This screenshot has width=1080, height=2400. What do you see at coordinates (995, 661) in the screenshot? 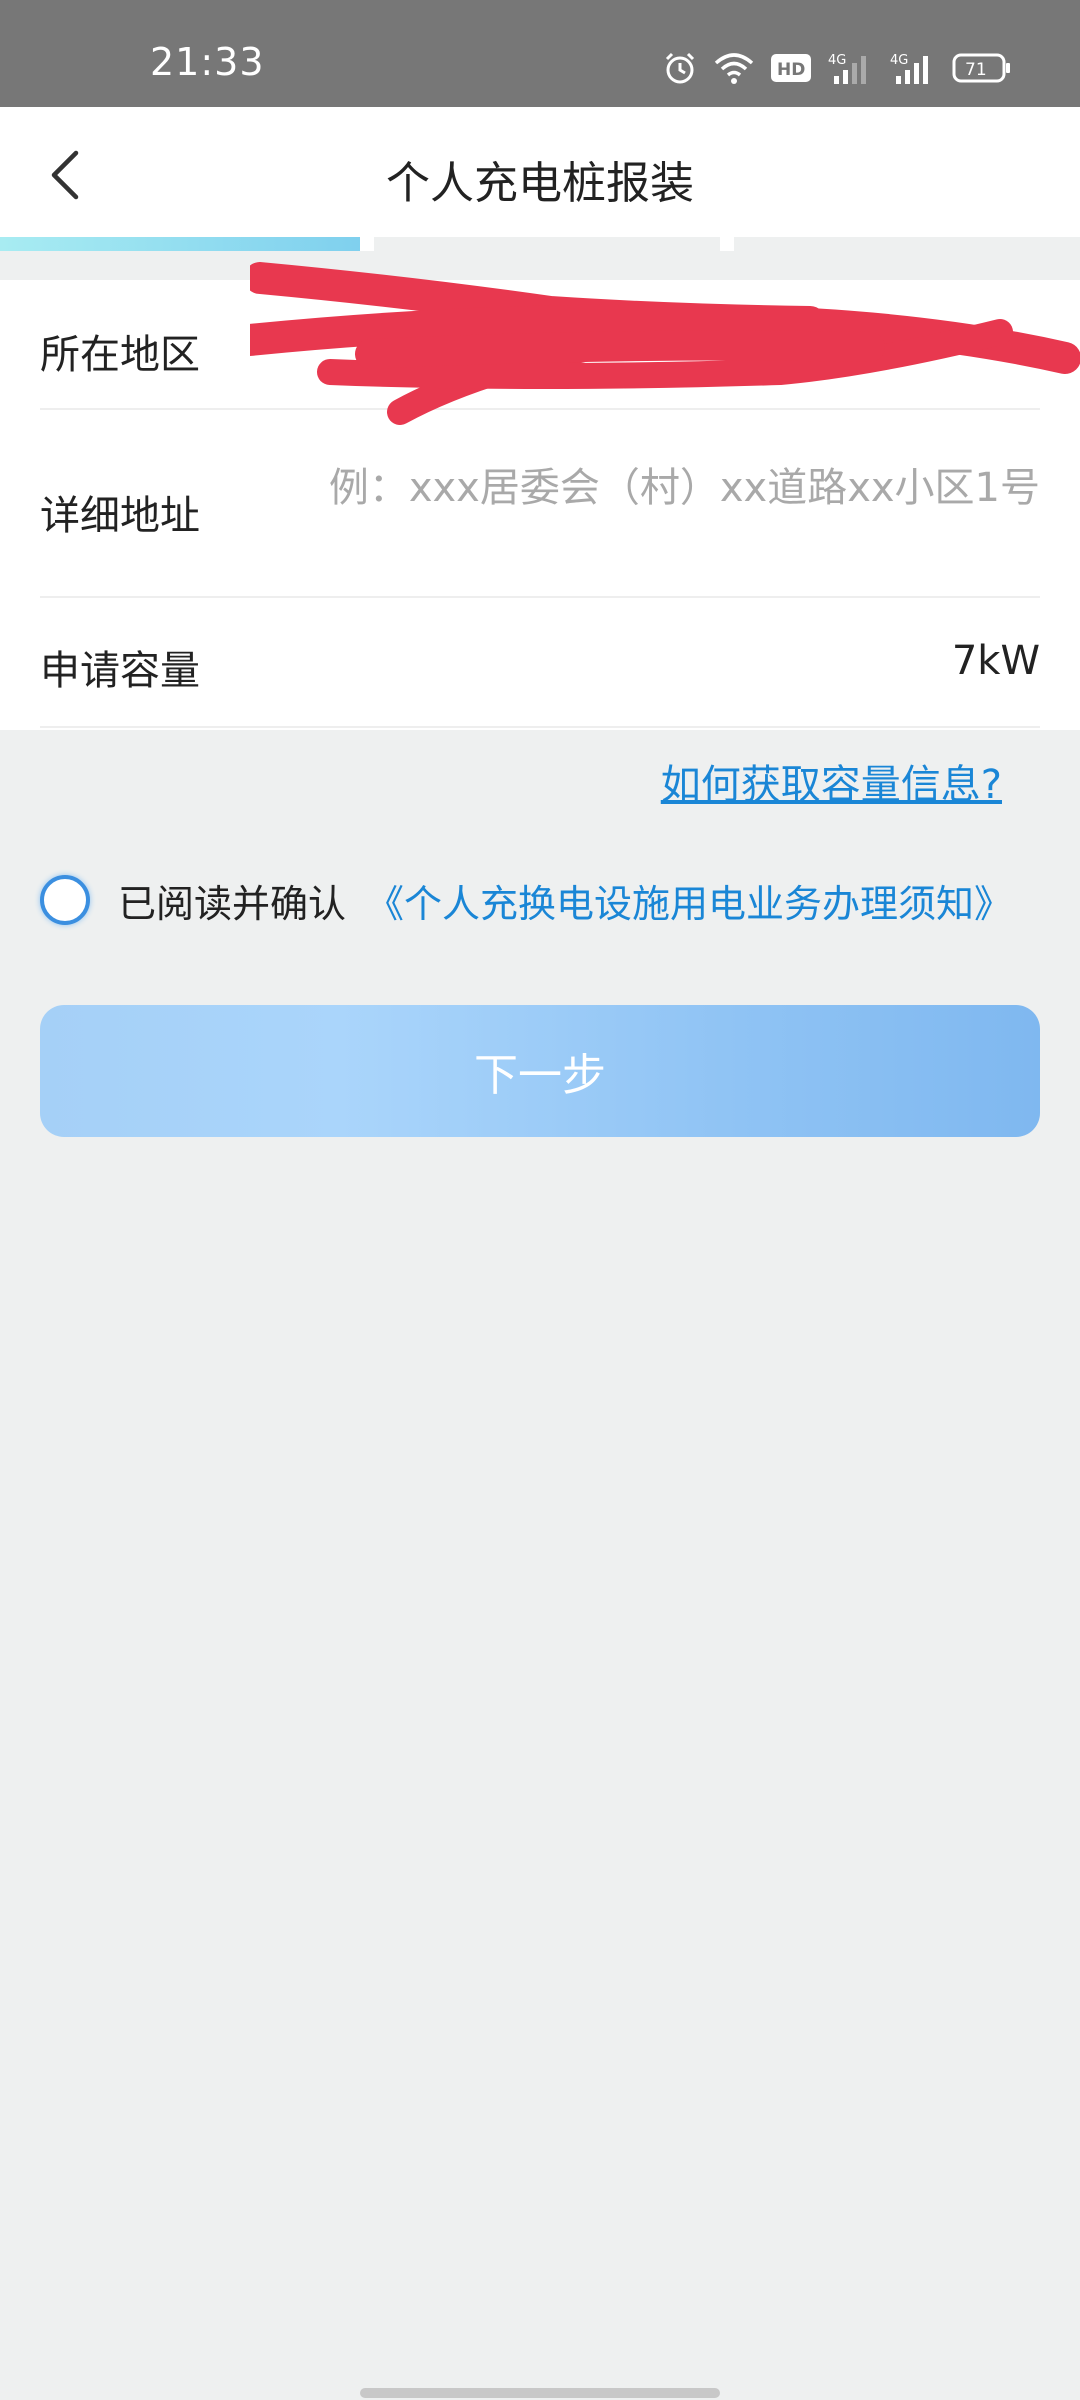
I see `capacity-value: 7kW` at bounding box center [995, 661].